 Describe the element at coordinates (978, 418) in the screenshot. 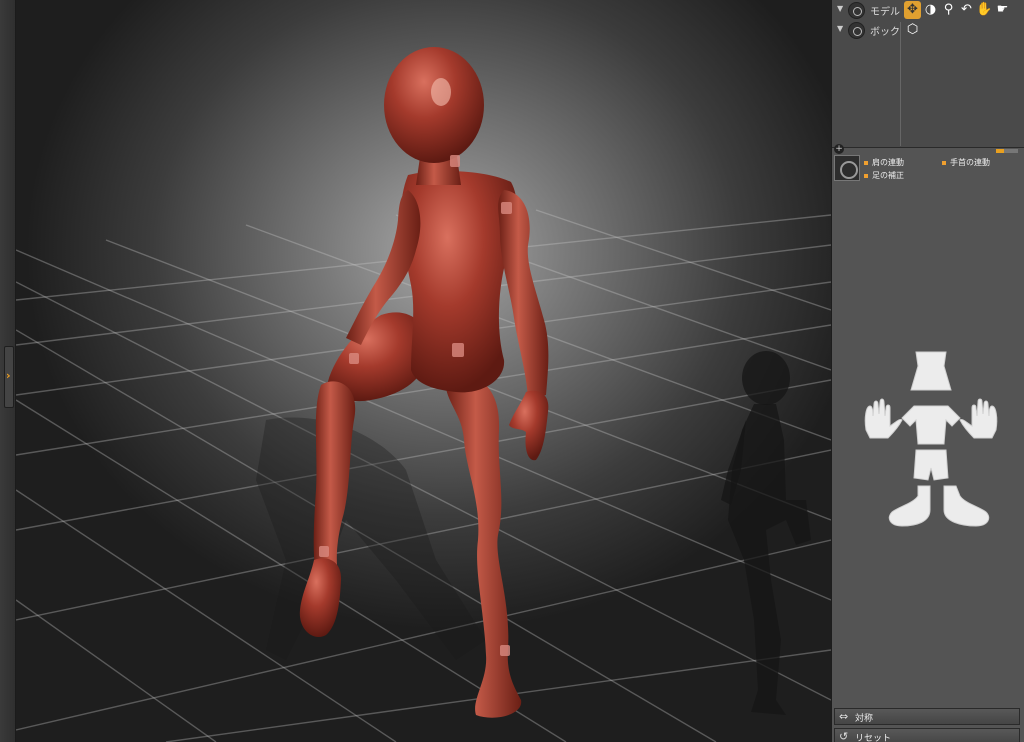

I see `right-hand-part-icon` at that location.